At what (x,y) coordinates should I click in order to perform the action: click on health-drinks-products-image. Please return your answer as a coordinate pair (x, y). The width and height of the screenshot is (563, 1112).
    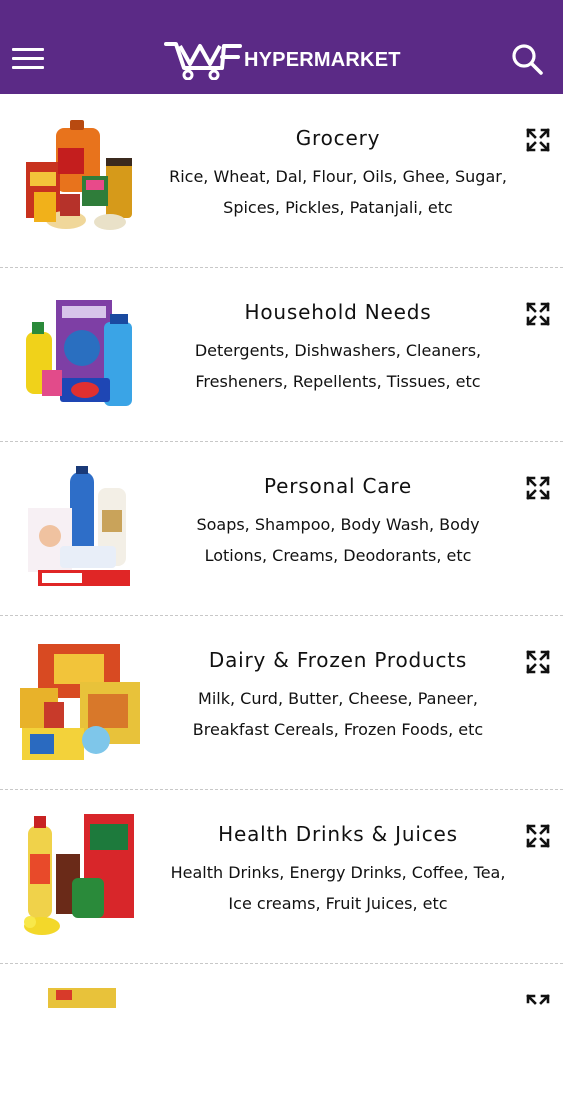
    Looking at the image, I should click on (79, 874).